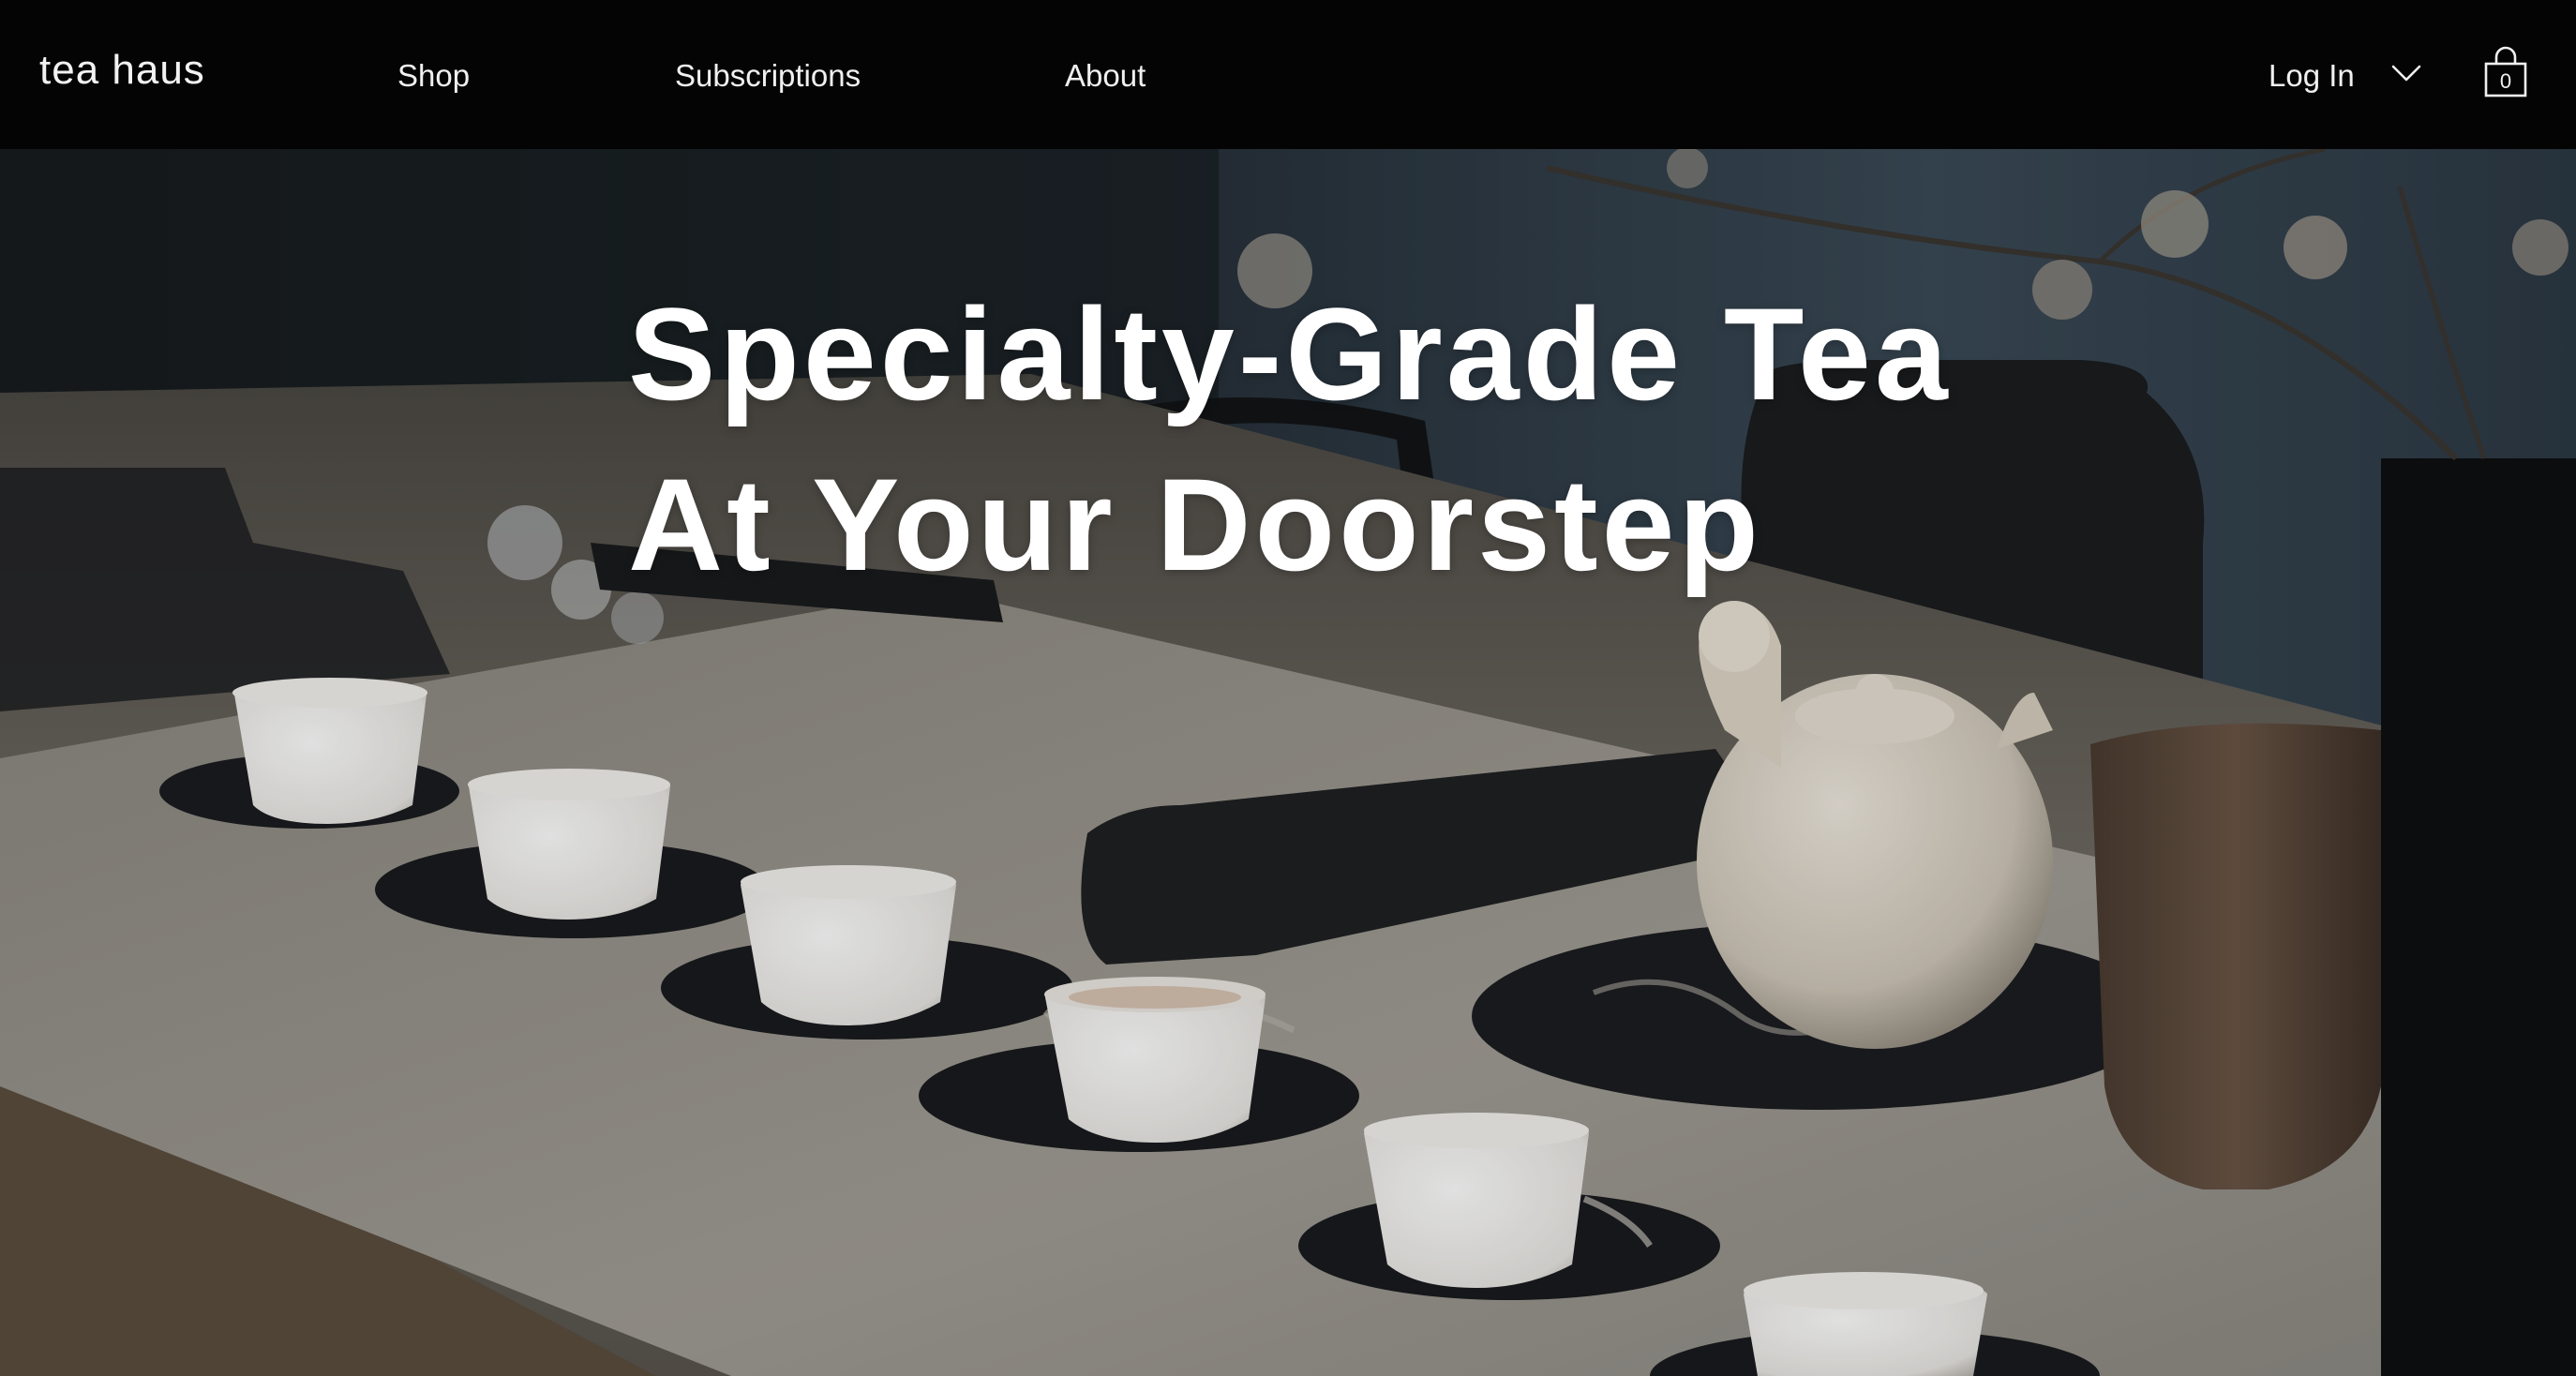 This screenshot has width=2576, height=1376. I want to click on chevron-down-icon, so click(2406, 73).